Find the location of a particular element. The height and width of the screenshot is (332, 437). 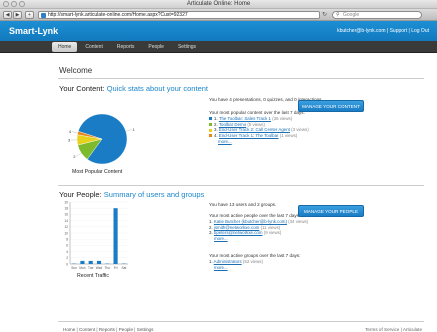

back-arrow-icon: ◀ is located at coordinates (7, 15).